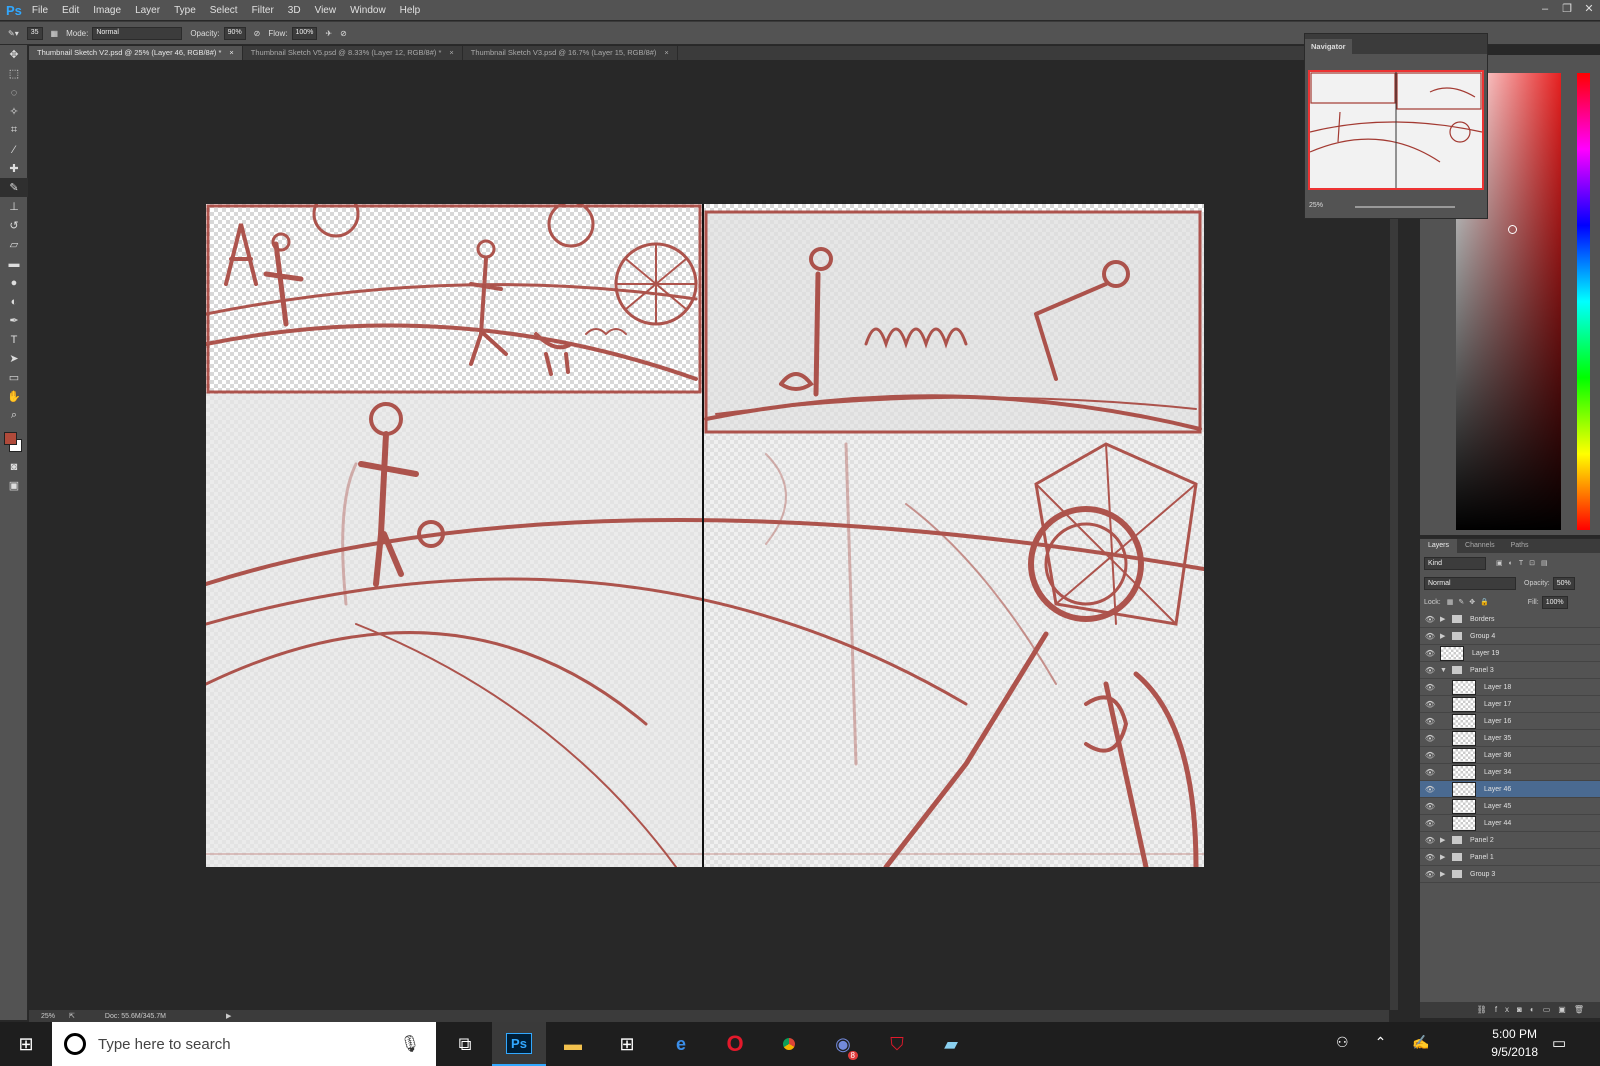  I want to click on crop-tool-icon: ⌗, so click(14, 130).